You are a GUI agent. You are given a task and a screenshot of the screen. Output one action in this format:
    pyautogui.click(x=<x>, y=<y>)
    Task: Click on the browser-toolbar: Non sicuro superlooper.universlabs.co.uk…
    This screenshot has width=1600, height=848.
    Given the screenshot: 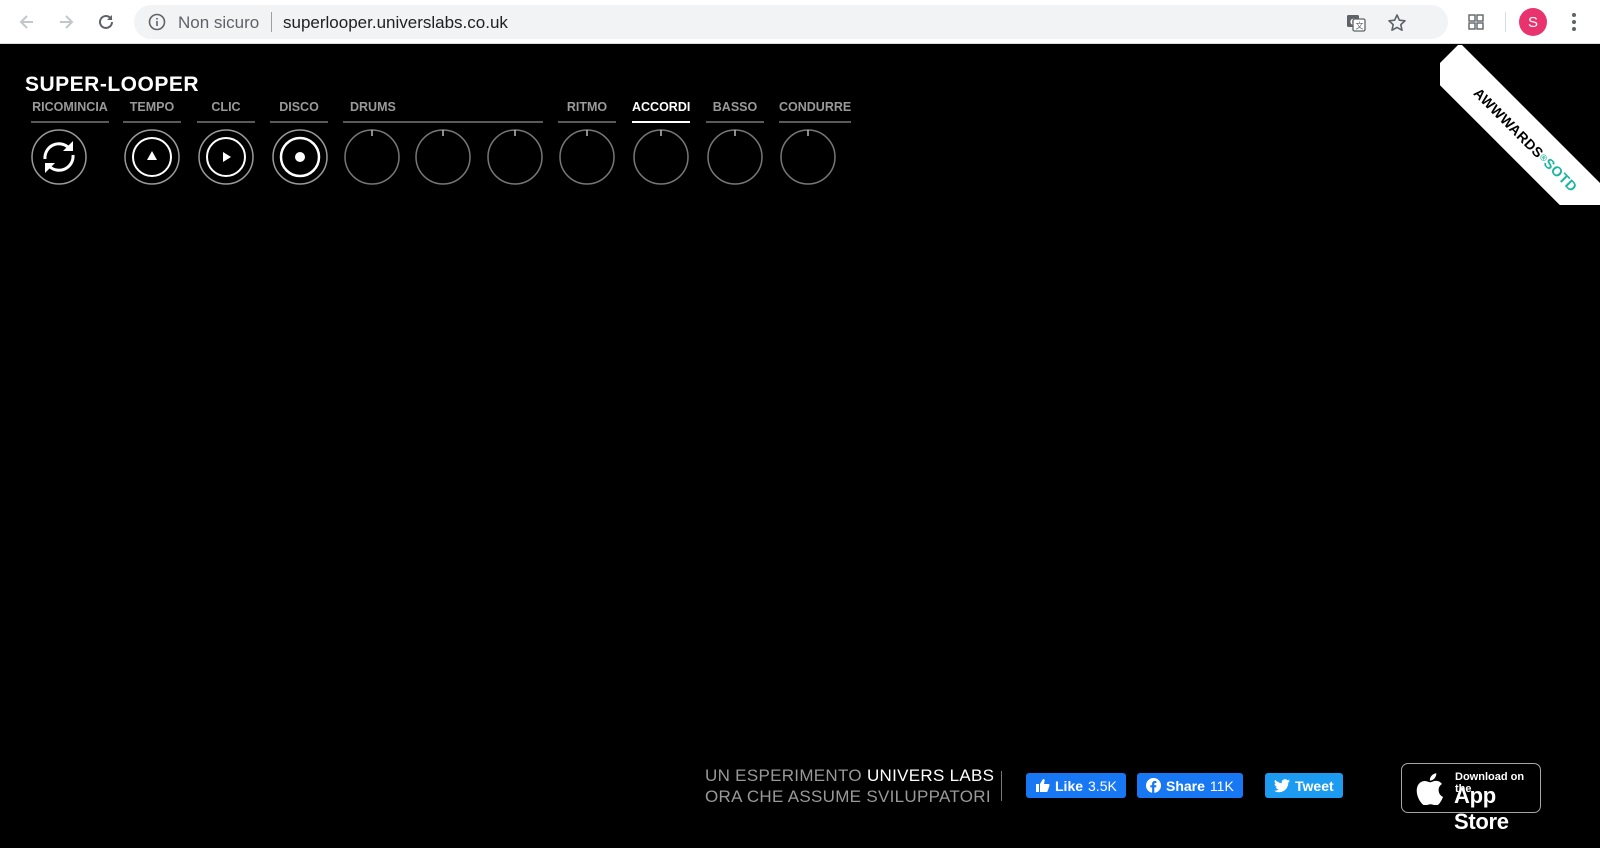 What is the action you would take?
    pyautogui.click(x=800, y=22)
    